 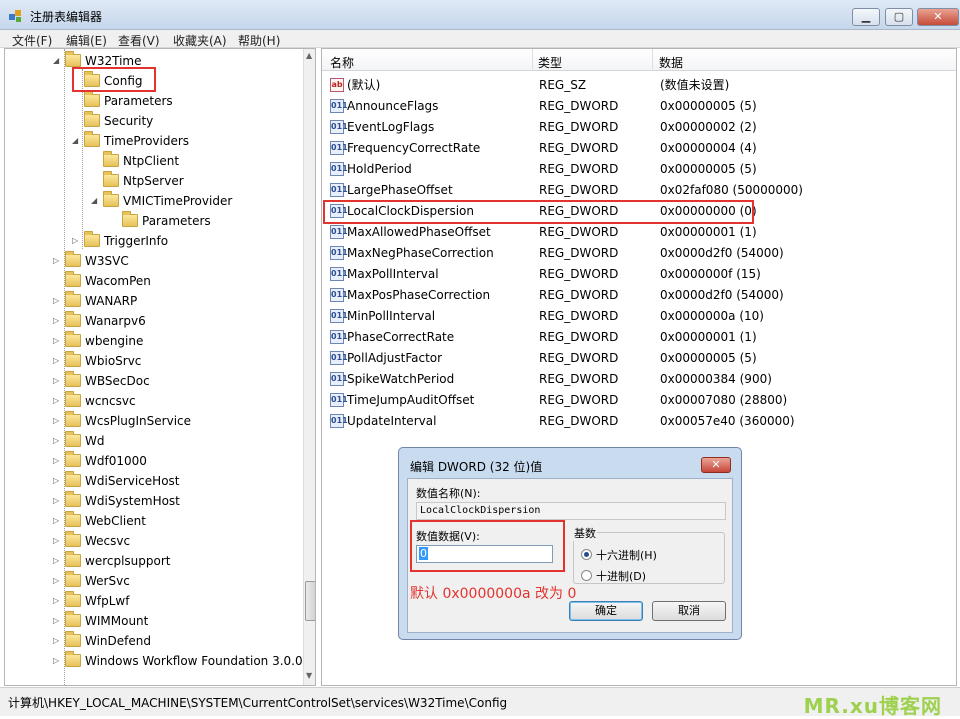 What do you see at coordinates (309, 55) in the screenshot?
I see `scroll-up-icon: ▲` at bounding box center [309, 55].